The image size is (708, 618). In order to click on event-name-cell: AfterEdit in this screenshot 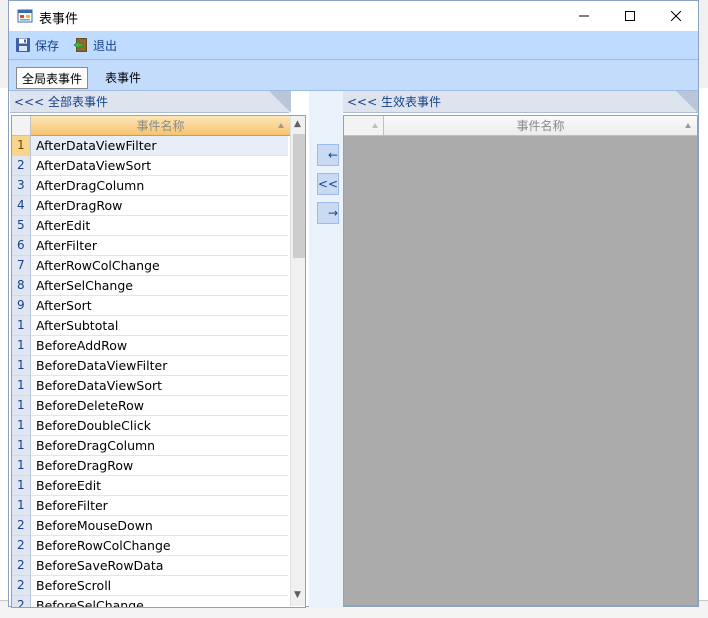, I will do `click(159, 226)`.